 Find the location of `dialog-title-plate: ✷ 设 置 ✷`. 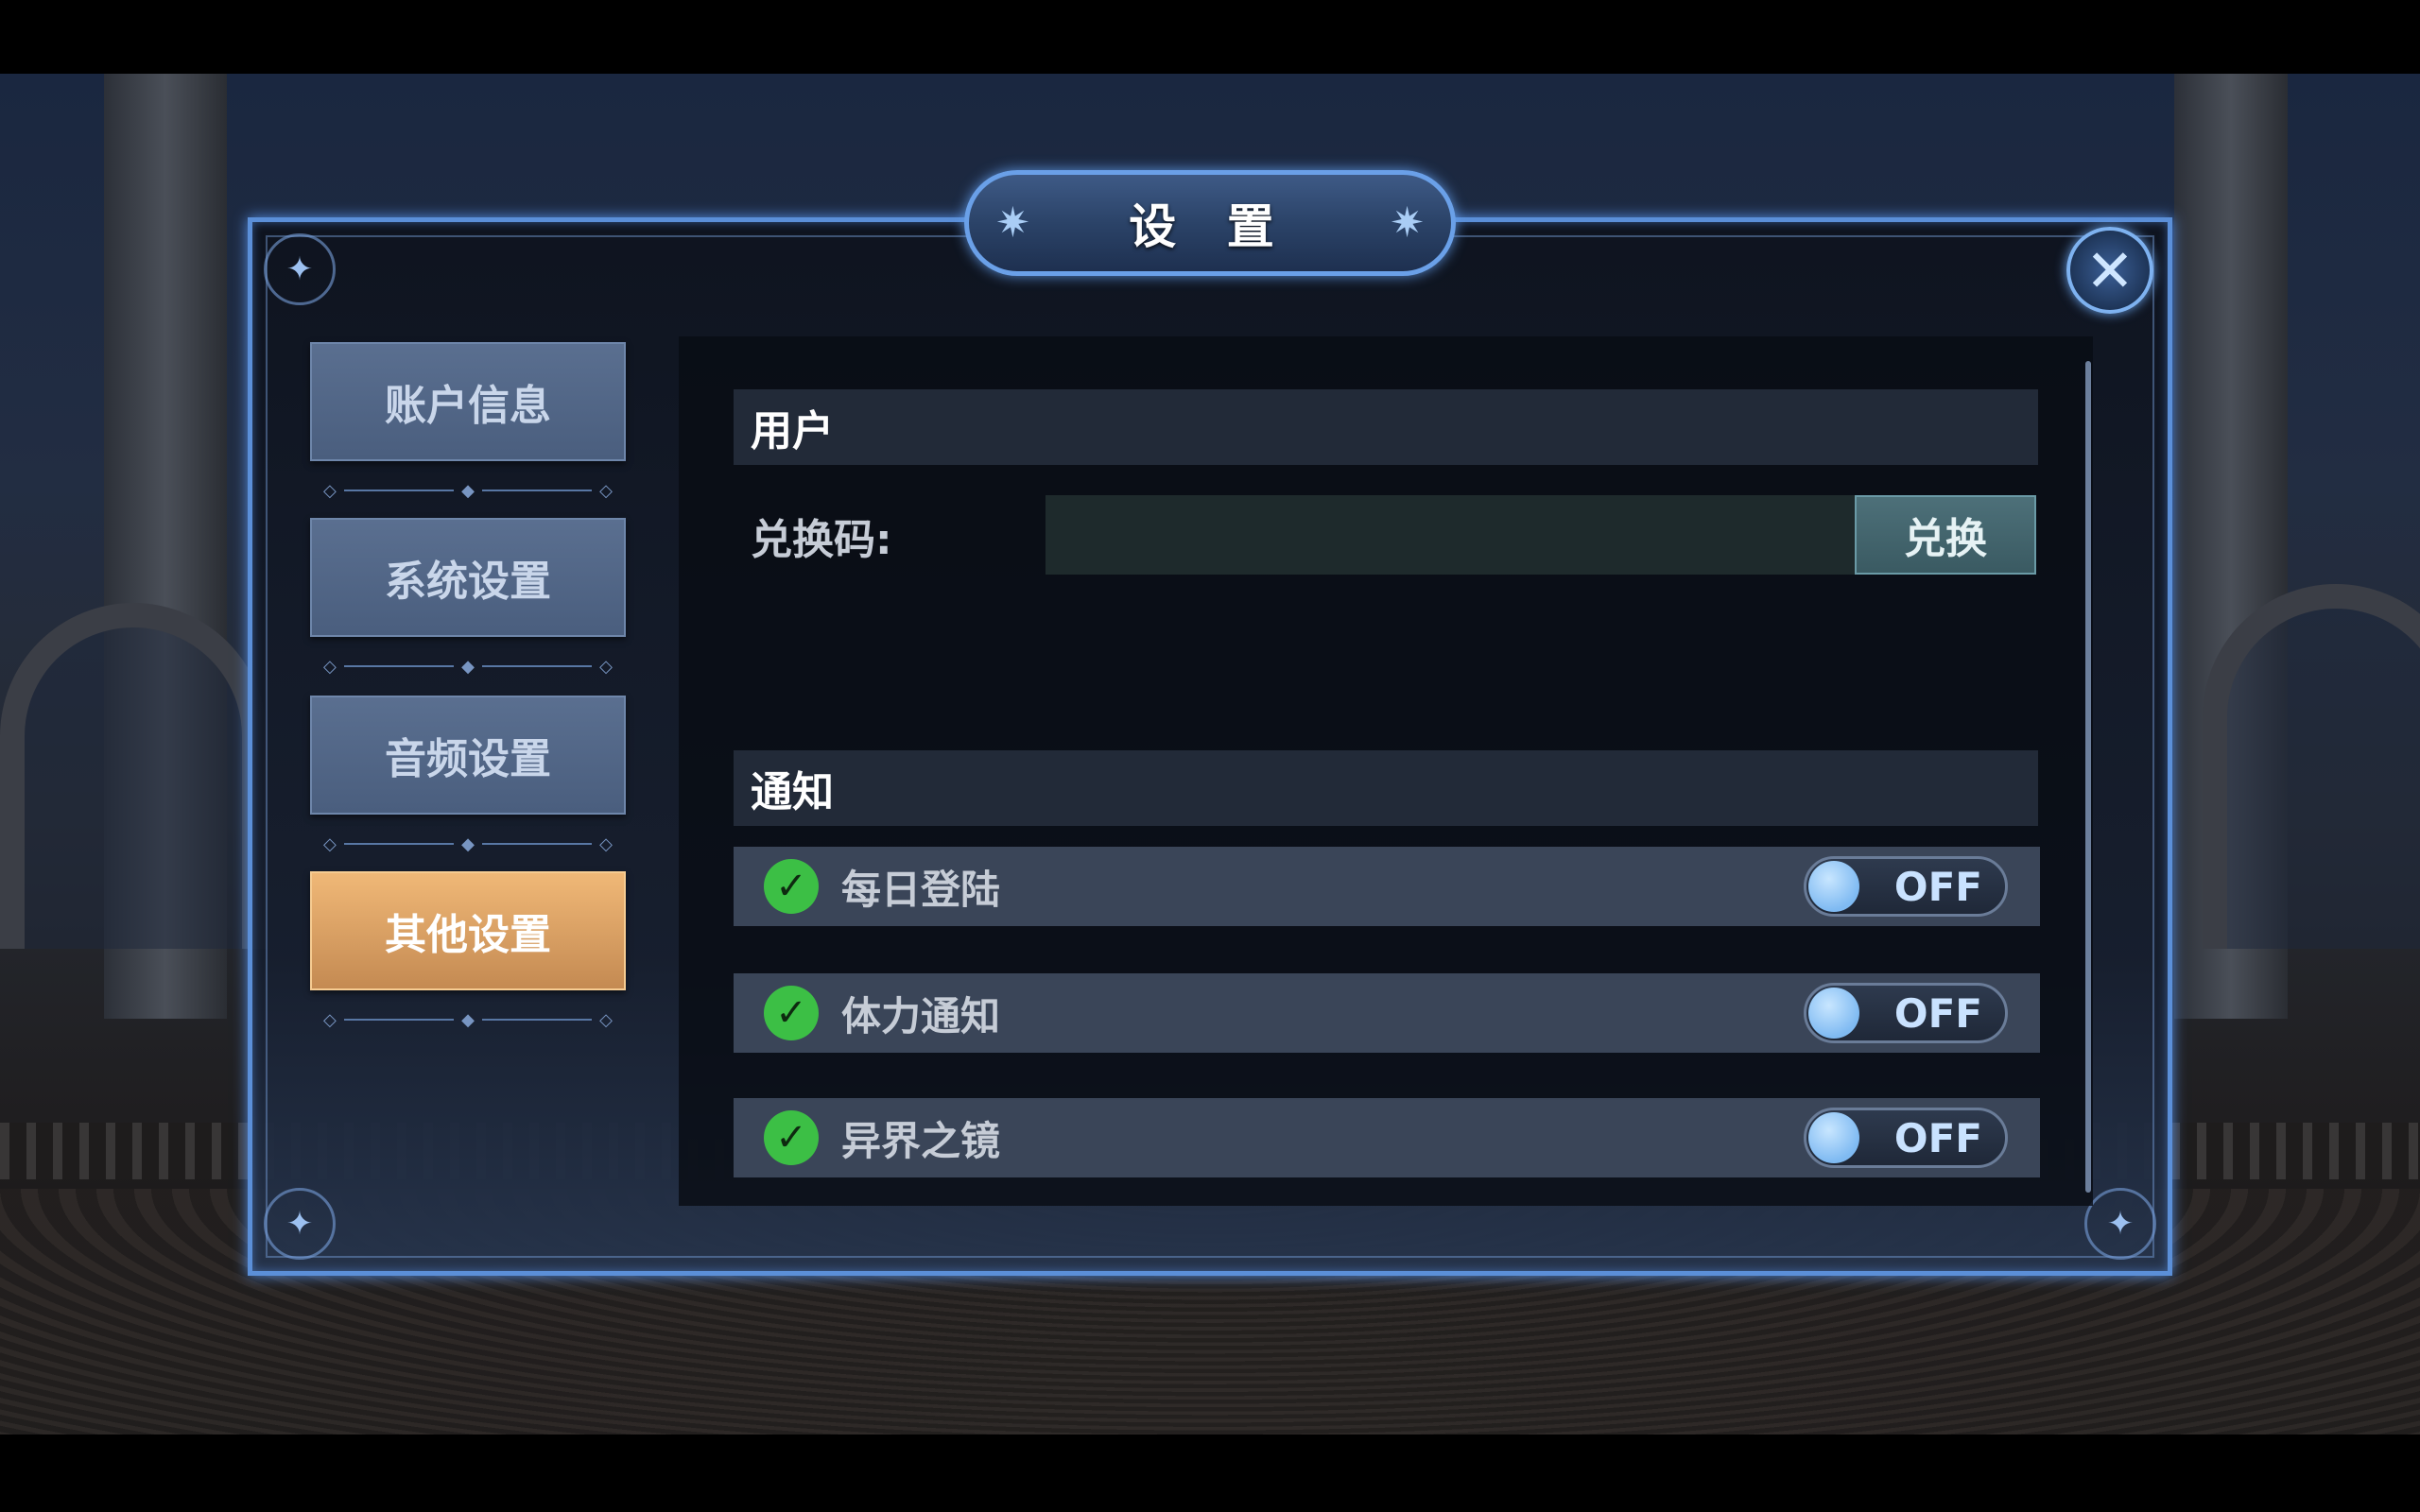

dialog-title-plate: ✷ 设 置 ✷ is located at coordinates (1210, 223).